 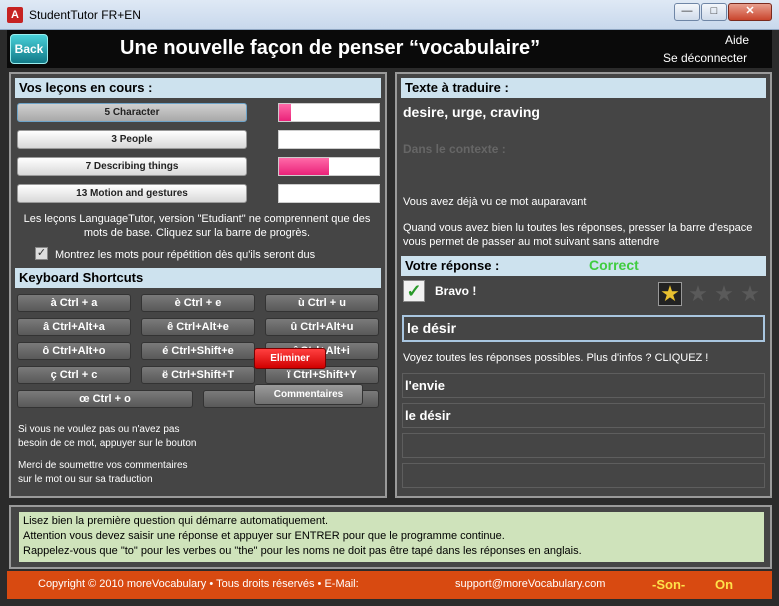 I want to click on maximize-icon: □, so click(x=714, y=11).